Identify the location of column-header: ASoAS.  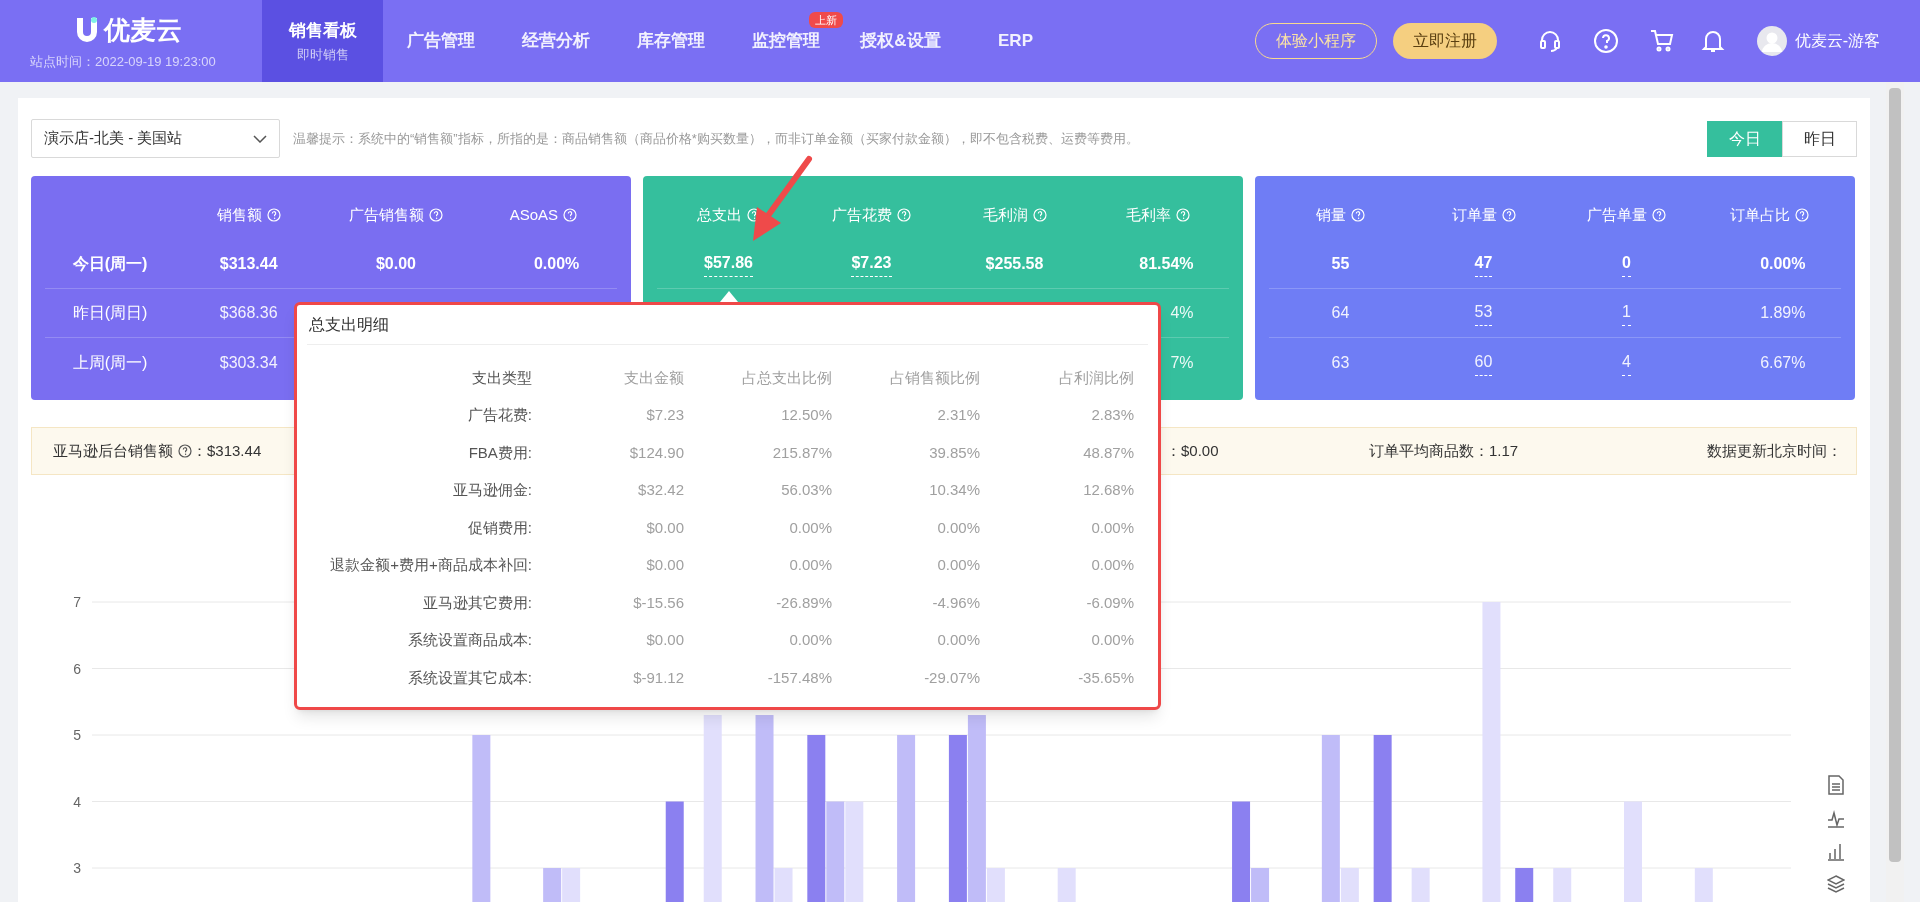
(533, 214).